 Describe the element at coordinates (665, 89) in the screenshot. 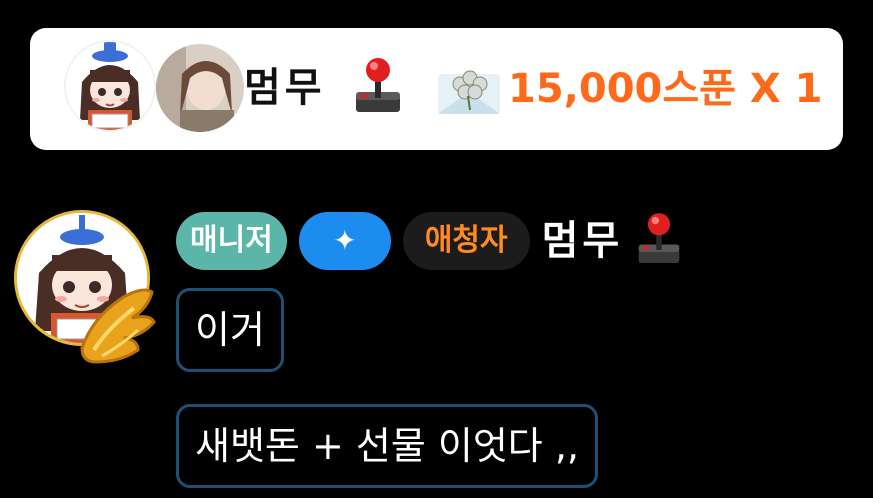

I see `gift-amount: 15,000스푼 X 1` at that location.